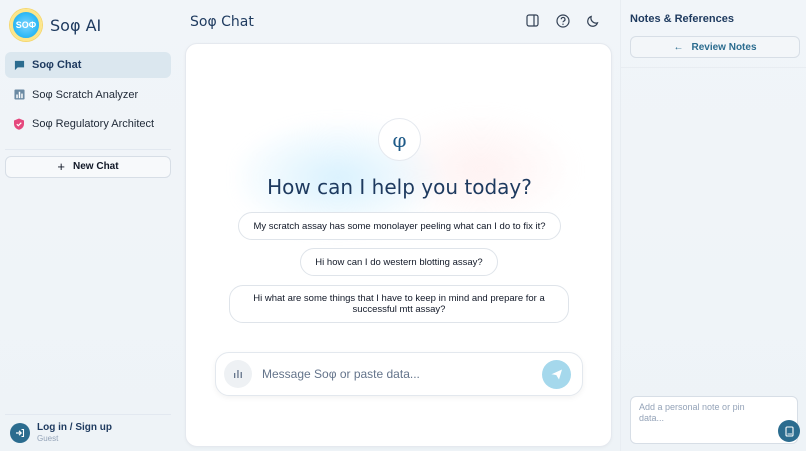 Image resolution: width=806 pixels, height=451 pixels. What do you see at coordinates (57, 65) in the screenshot?
I see `sidebar-item-label: Soφ Chat` at bounding box center [57, 65].